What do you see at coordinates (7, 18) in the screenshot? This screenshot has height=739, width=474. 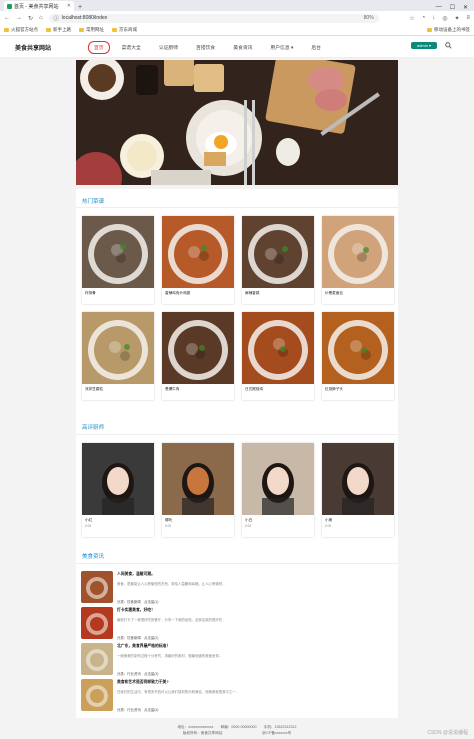 I see `back-icon: ←` at bounding box center [7, 18].